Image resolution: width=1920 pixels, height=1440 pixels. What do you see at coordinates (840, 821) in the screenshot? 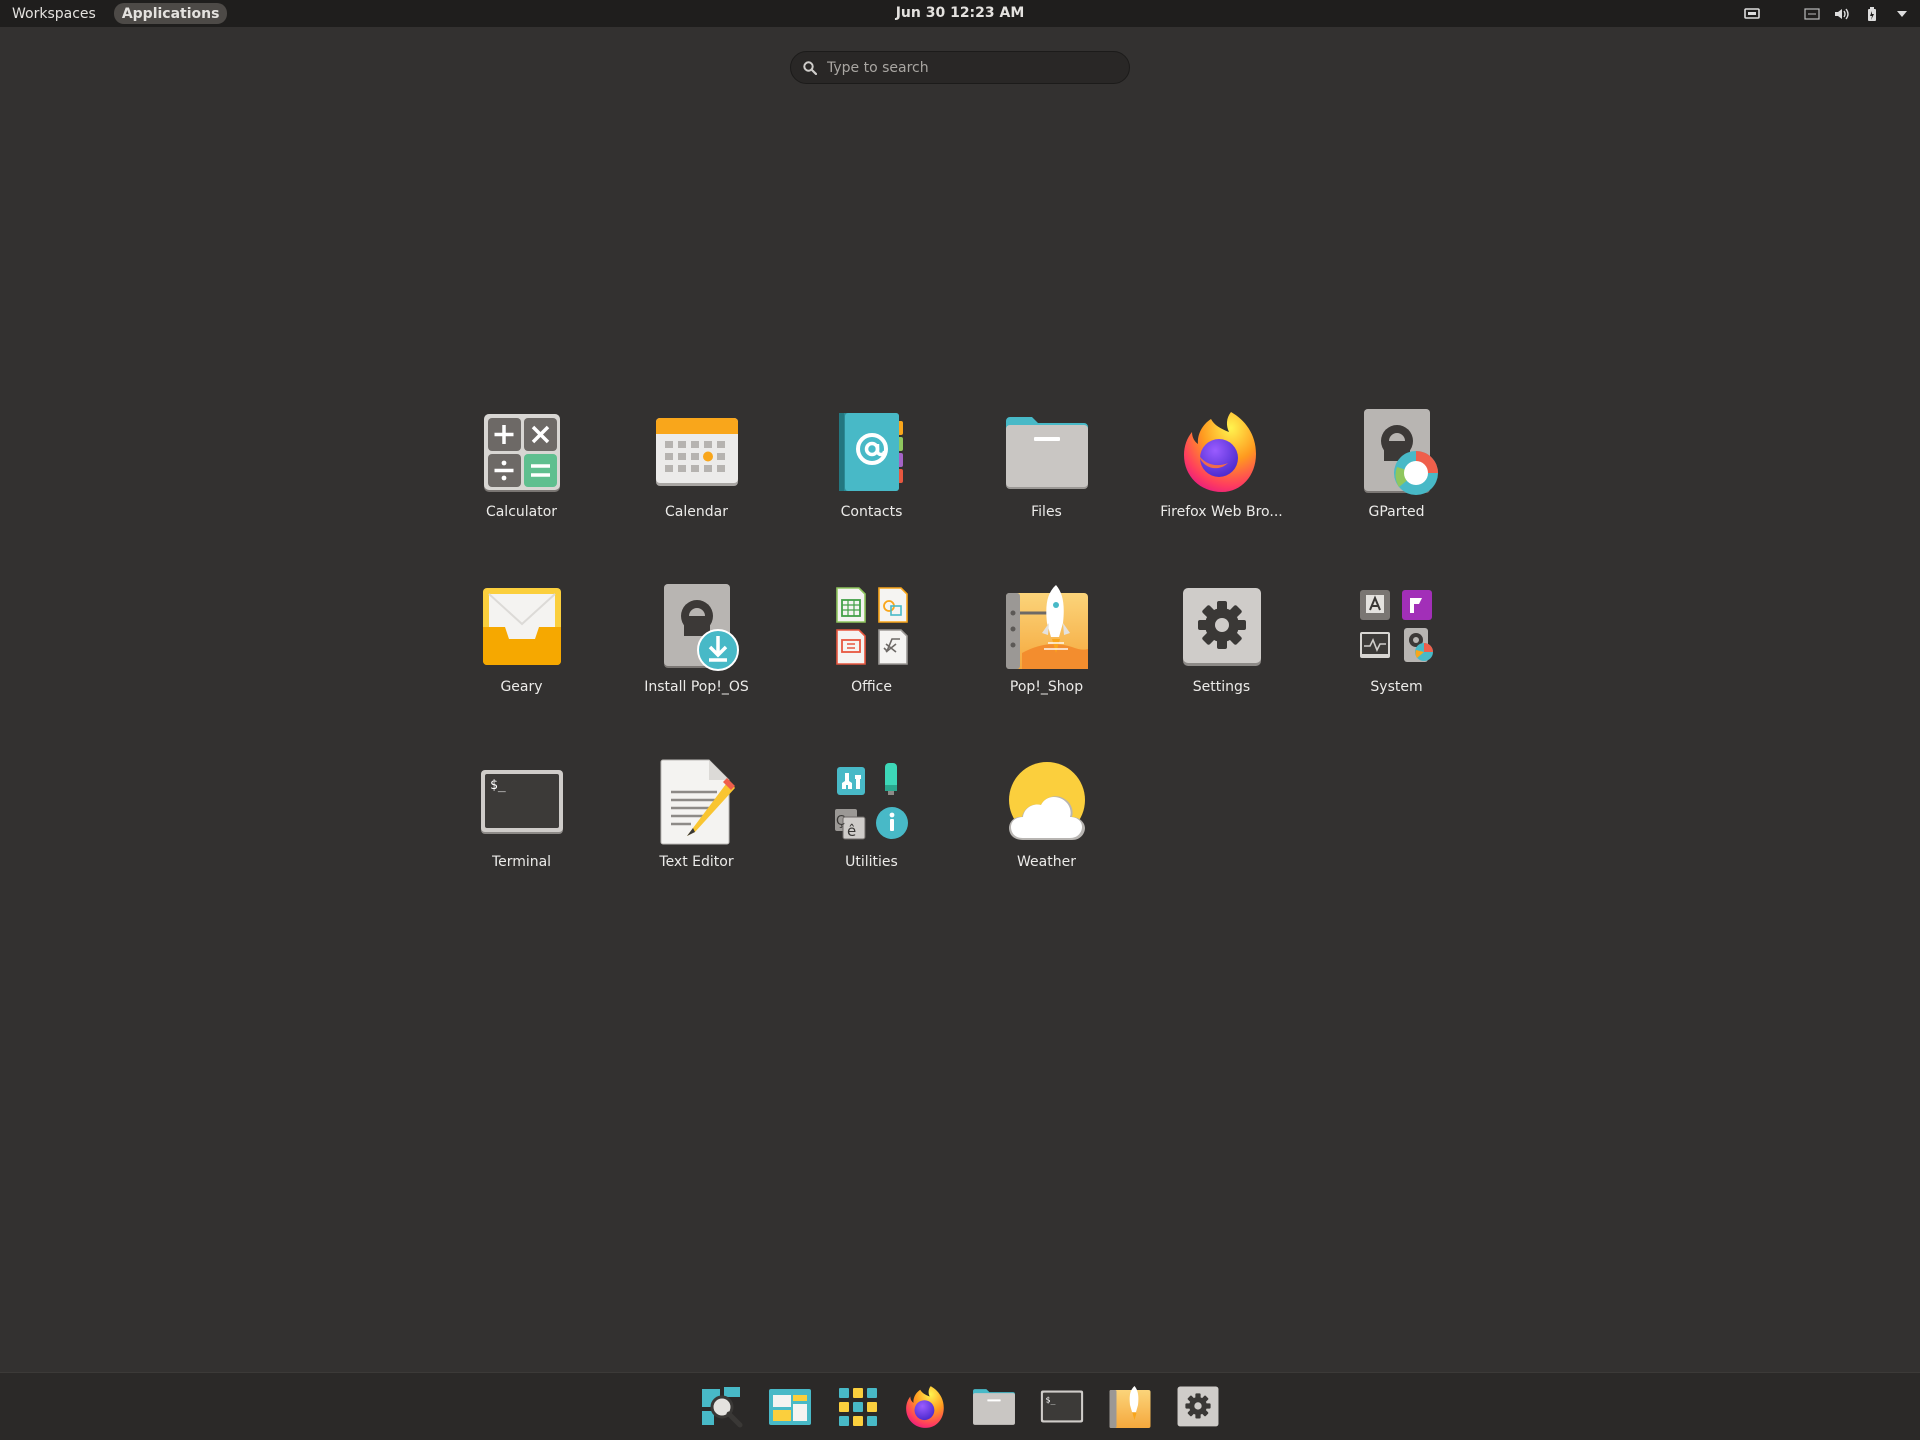
I see `svg-text: Ç` at bounding box center [840, 821].